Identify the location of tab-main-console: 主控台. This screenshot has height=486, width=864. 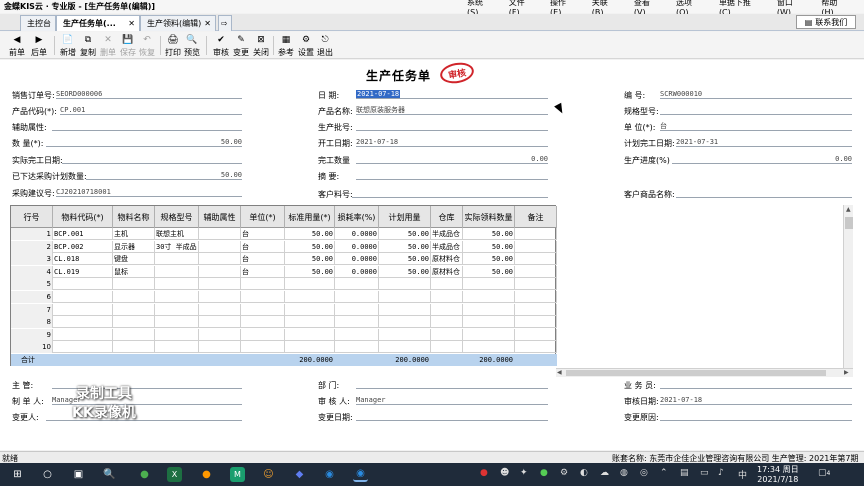
(38, 23).